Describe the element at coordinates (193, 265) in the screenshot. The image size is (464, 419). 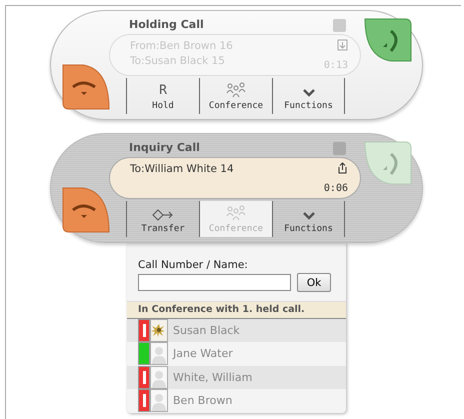
I see `field-label: Call Number / Name:` at that location.